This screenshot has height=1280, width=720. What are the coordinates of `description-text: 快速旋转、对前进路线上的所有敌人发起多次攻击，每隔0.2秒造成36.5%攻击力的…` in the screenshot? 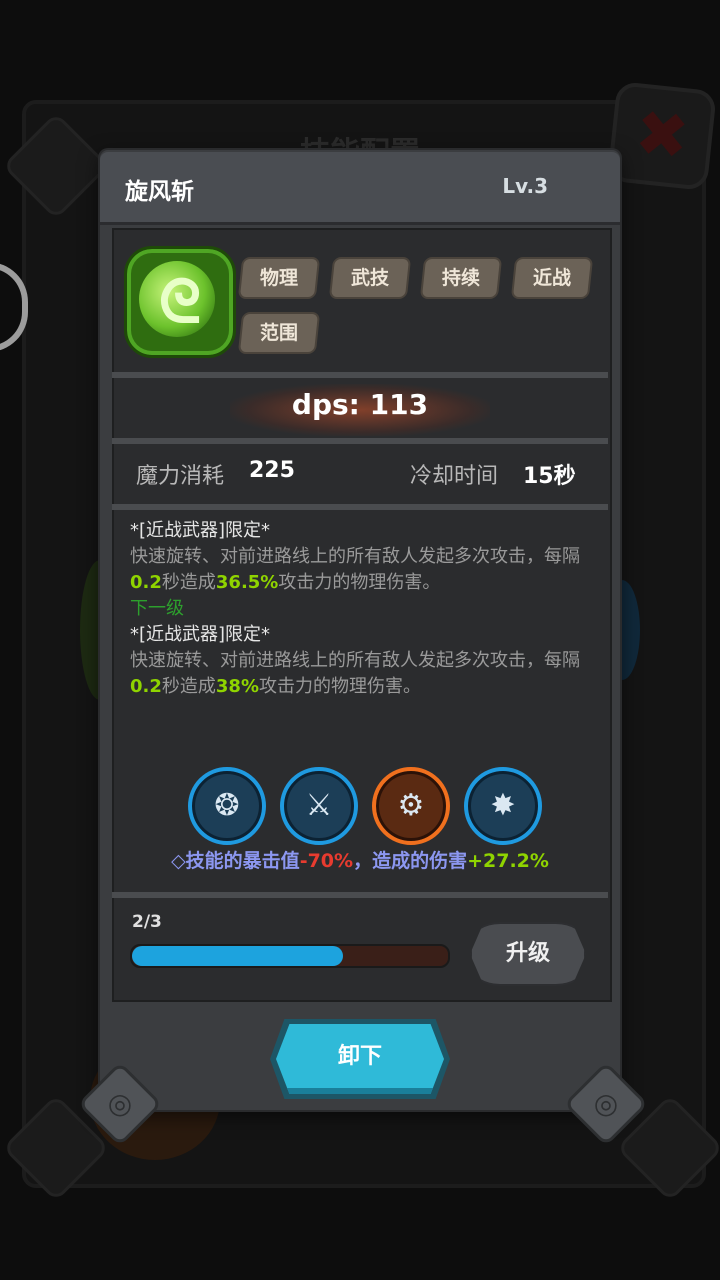 It's located at (355, 569).